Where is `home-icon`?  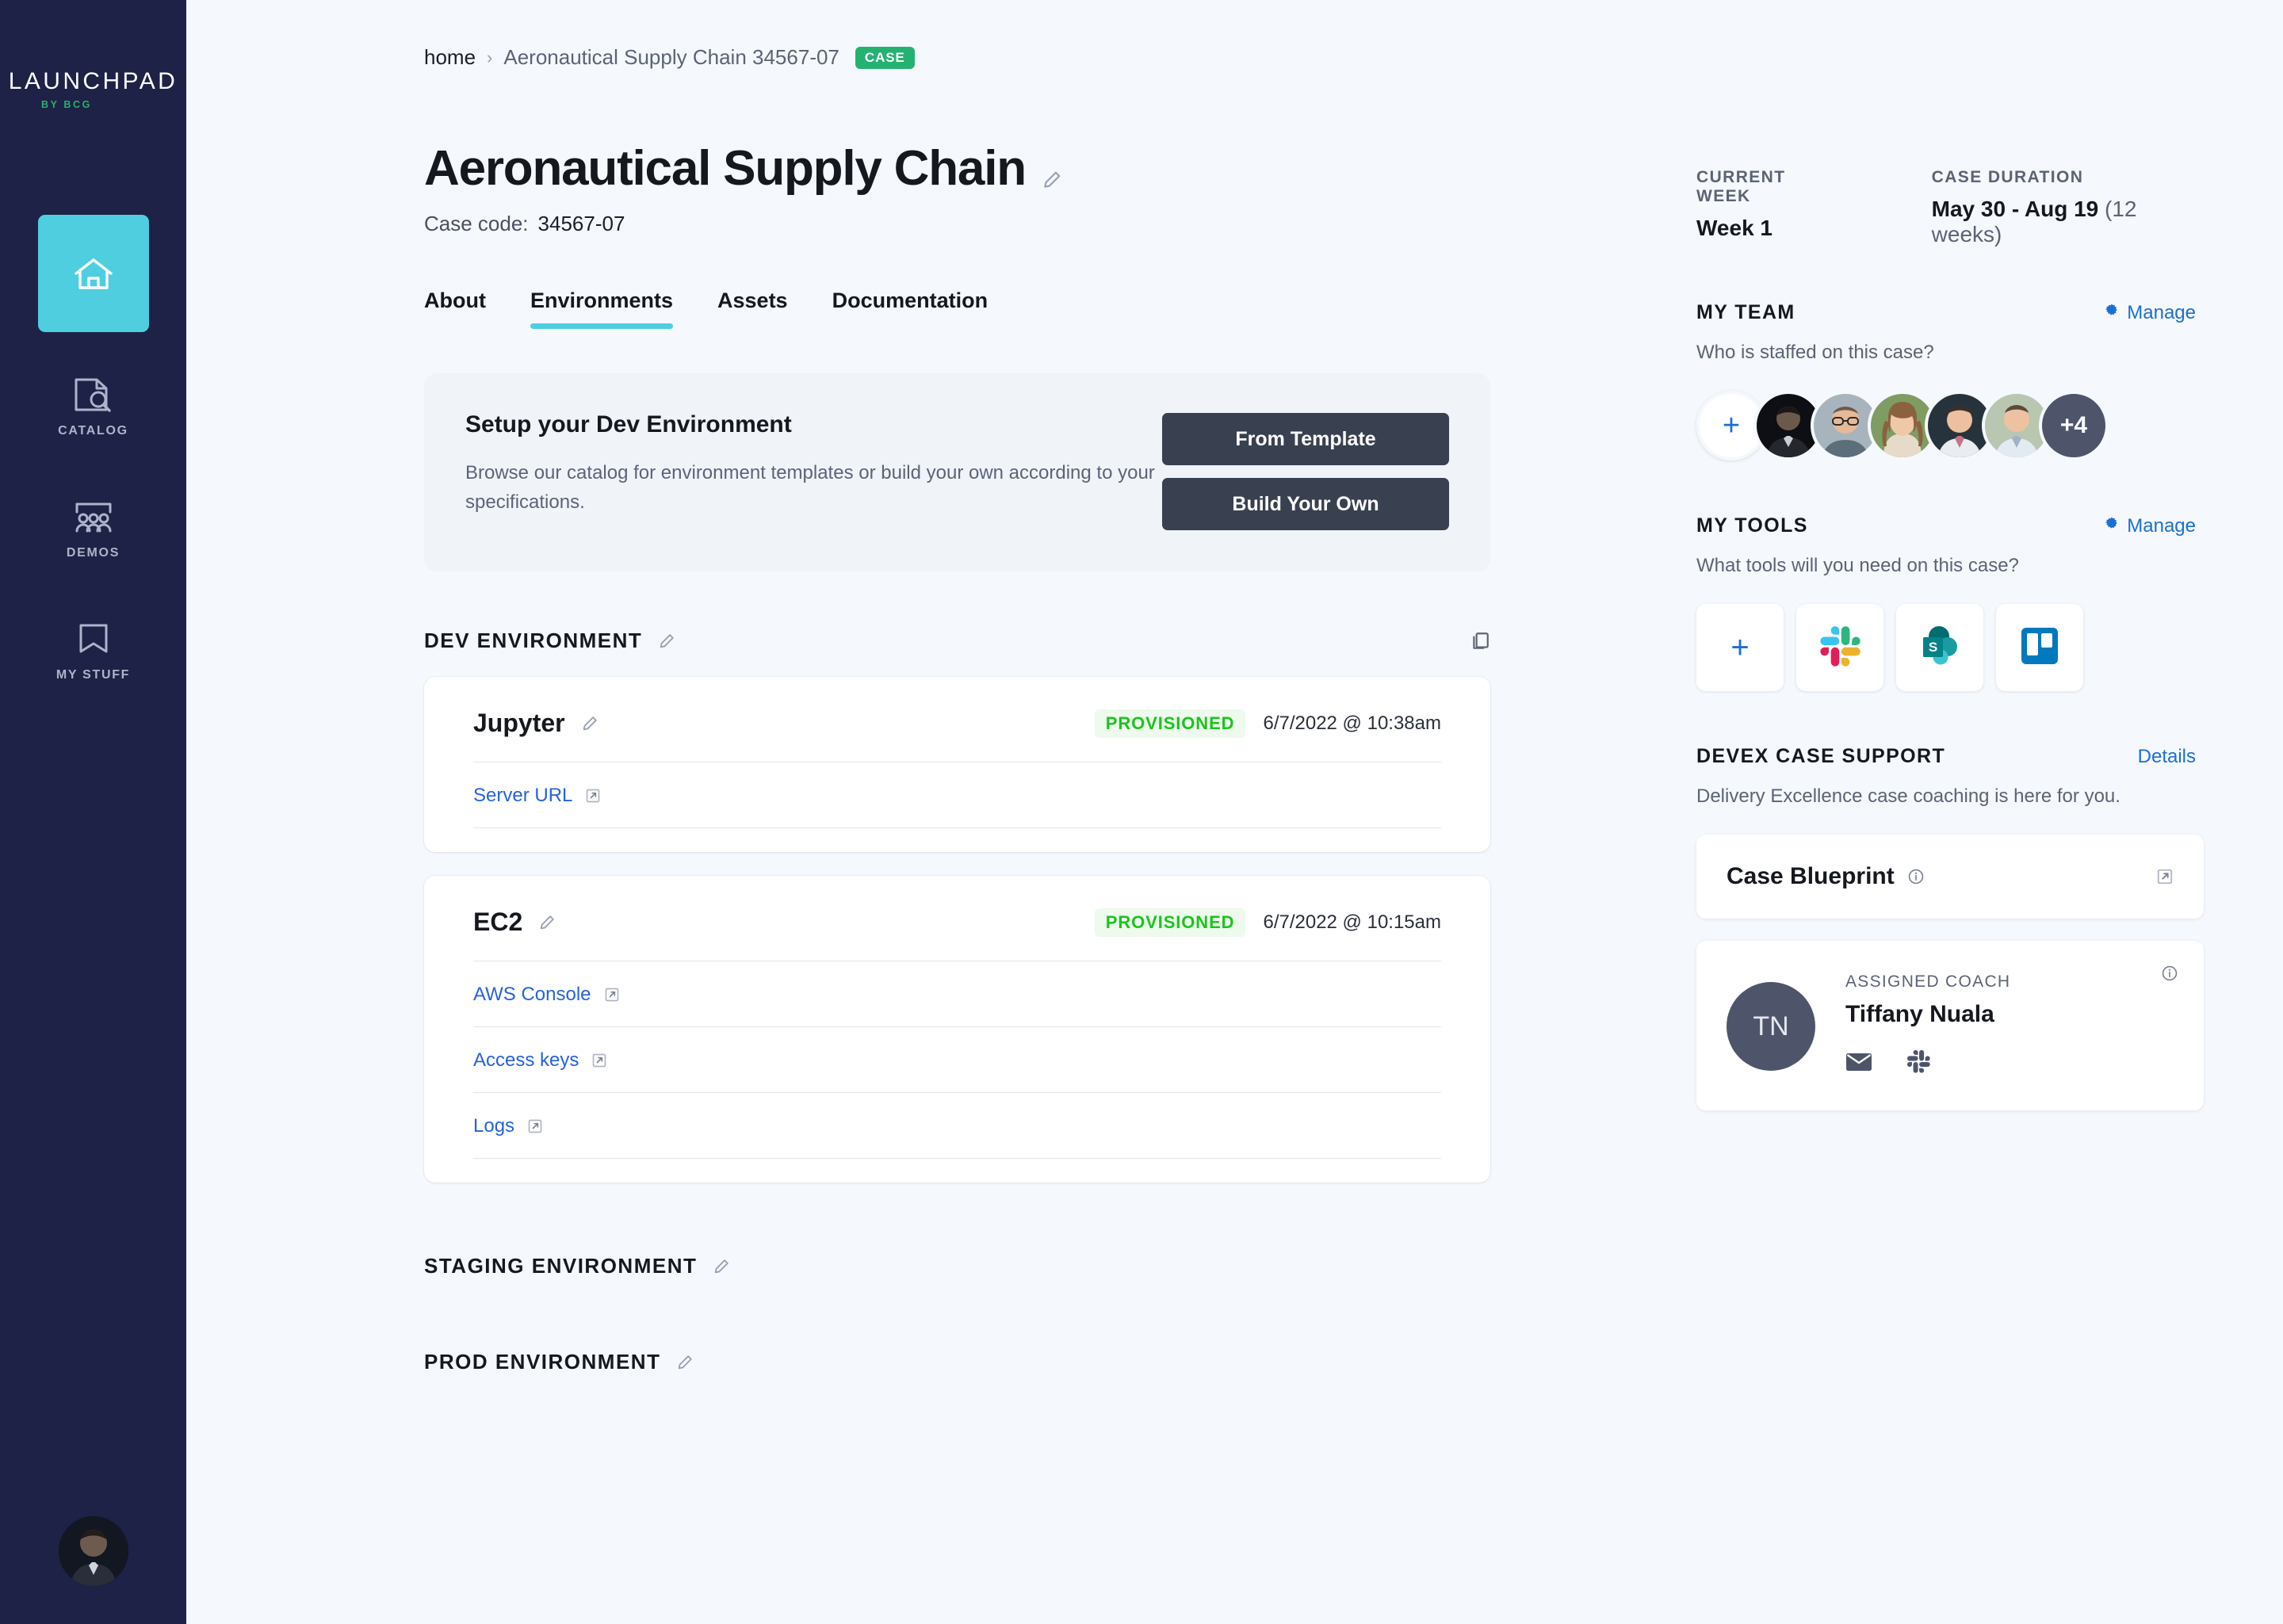 home-icon is located at coordinates (93, 273).